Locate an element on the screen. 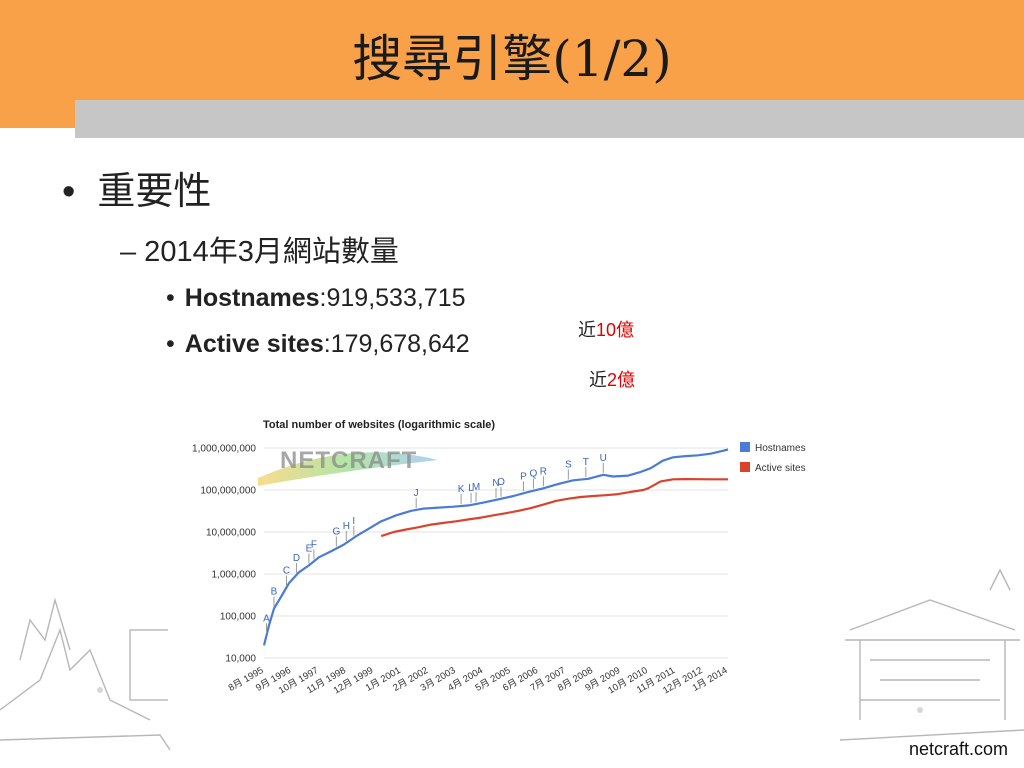  y-tick-label: 1,000,000 is located at coordinates (234, 575).